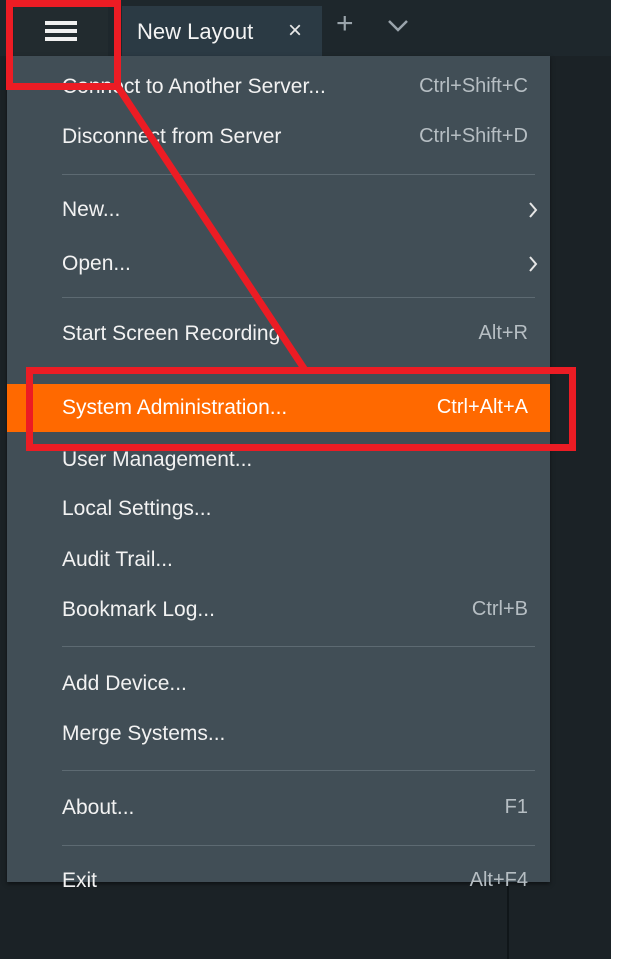 This screenshot has width=620, height=959. What do you see at coordinates (482, 407) in the screenshot?
I see `menu-item-shortcut: Ctrl+Alt+A` at bounding box center [482, 407].